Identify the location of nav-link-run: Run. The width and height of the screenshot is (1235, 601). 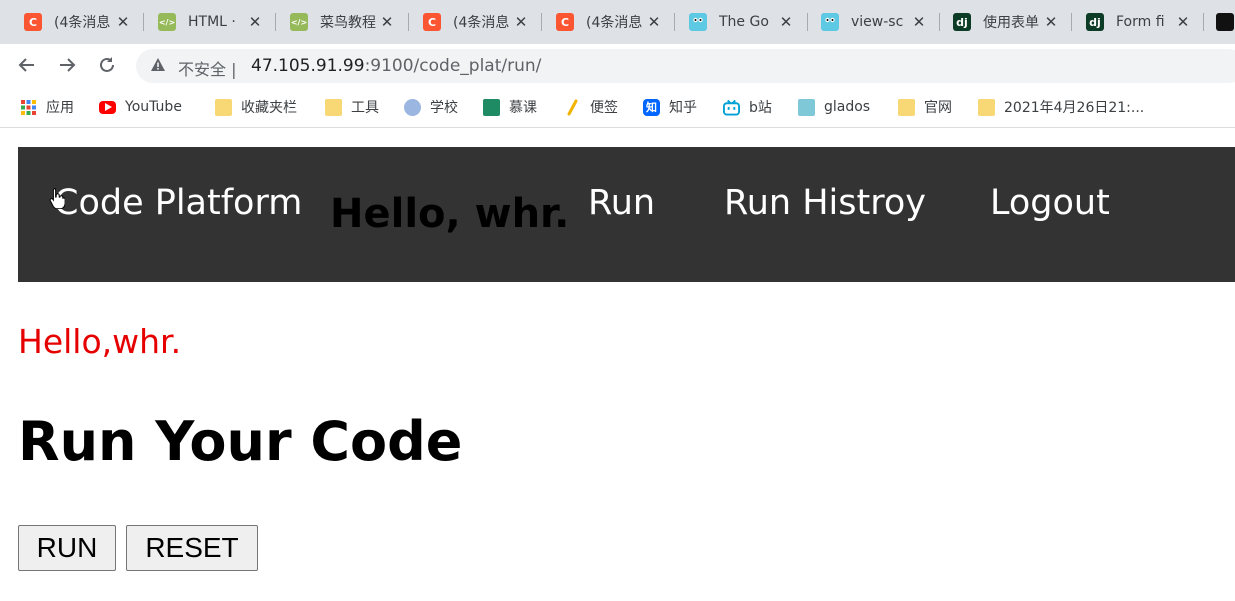
(621, 203).